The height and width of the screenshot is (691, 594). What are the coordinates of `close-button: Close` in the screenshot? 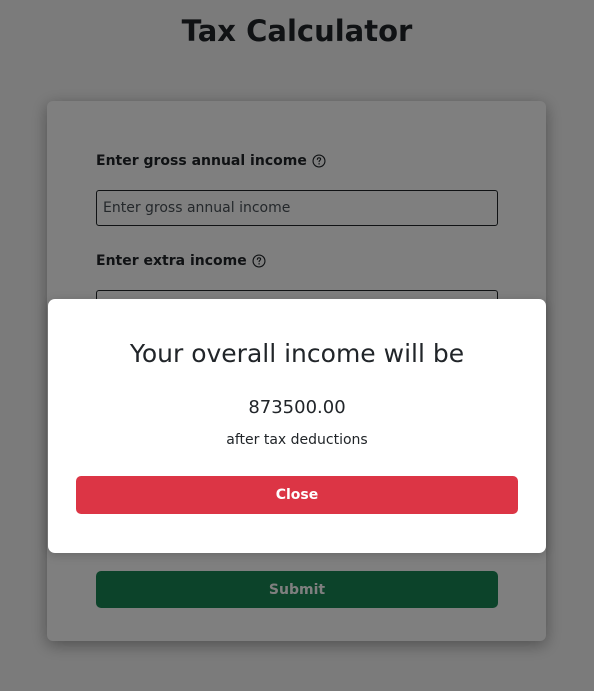 It's located at (297, 495).